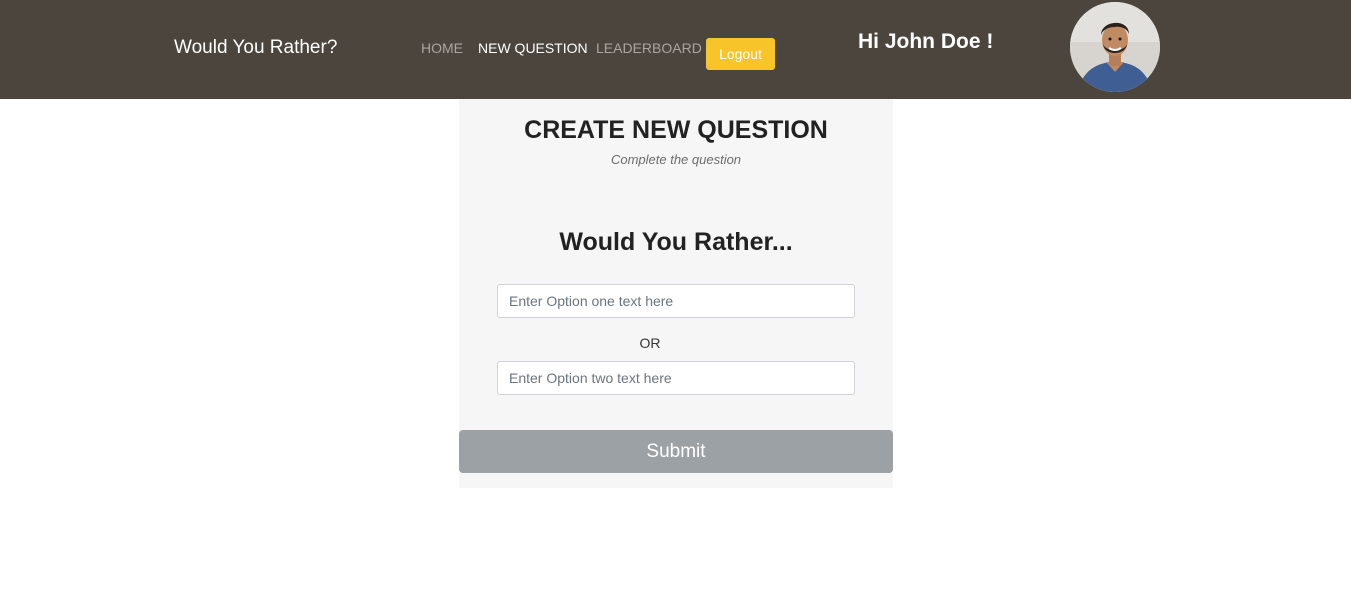  What do you see at coordinates (533, 48) in the screenshot?
I see `nav-link-new-question: NEW QUESTION` at bounding box center [533, 48].